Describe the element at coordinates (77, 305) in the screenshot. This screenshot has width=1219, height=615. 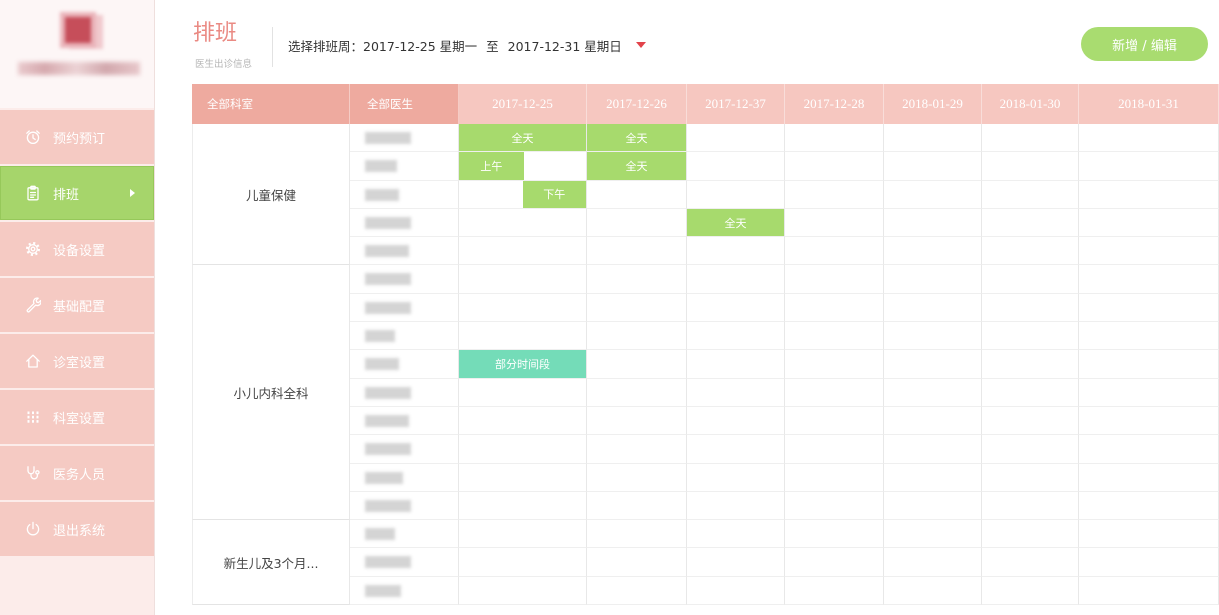
I see `sidebar-item-basic-config: 基础配置` at that location.